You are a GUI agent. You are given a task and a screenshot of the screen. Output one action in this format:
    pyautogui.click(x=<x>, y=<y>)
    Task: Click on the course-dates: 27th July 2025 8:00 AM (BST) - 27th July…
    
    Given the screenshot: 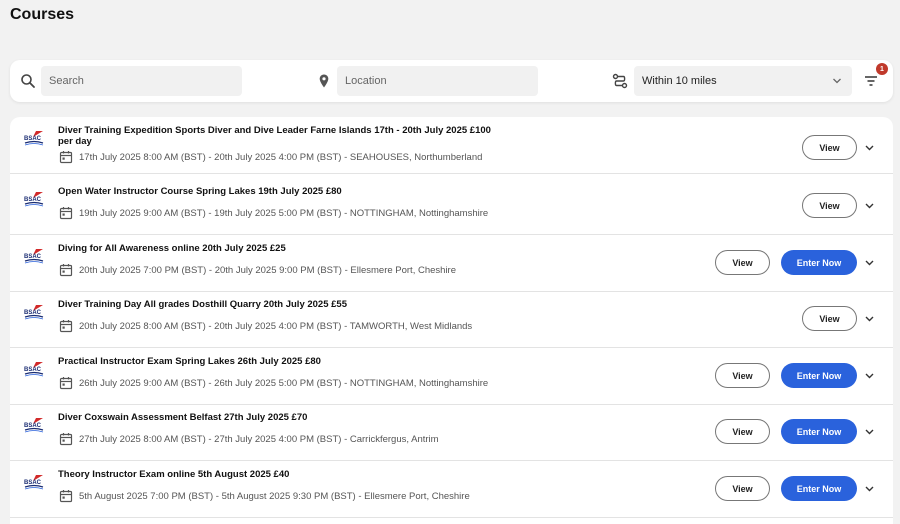 What is the action you would take?
    pyautogui.click(x=259, y=439)
    